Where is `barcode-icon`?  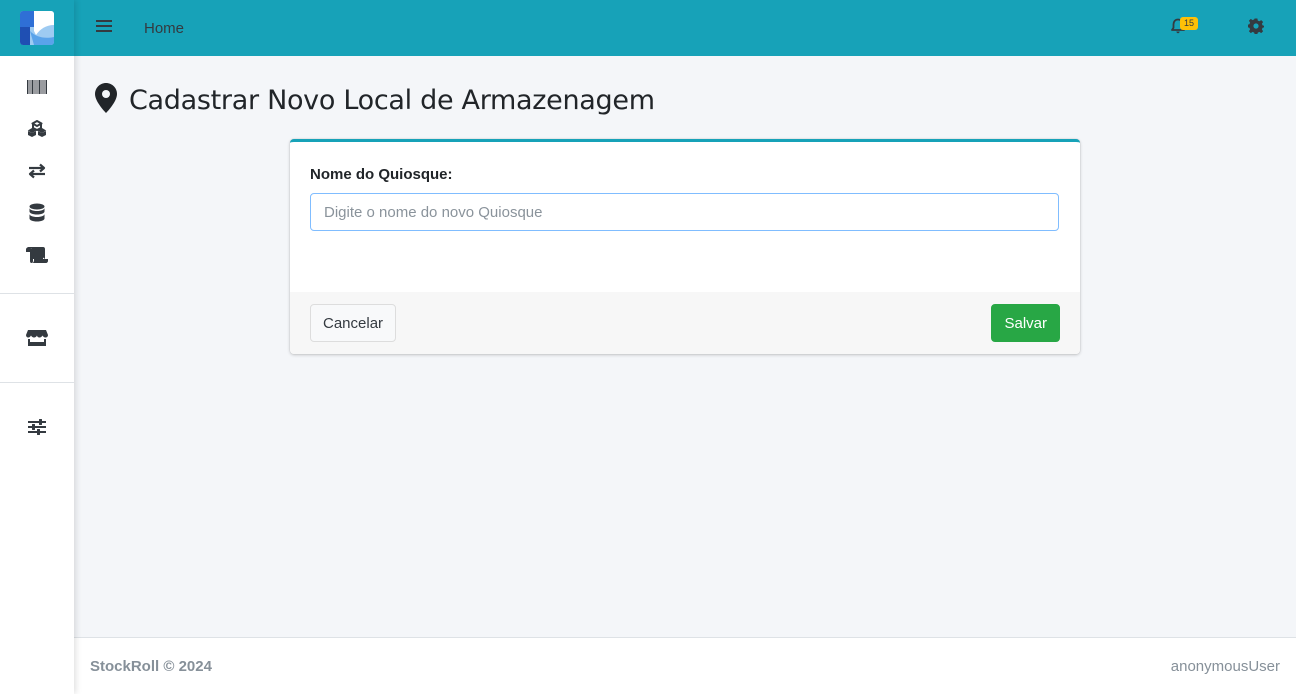
barcode-icon is located at coordinates (37, 87).